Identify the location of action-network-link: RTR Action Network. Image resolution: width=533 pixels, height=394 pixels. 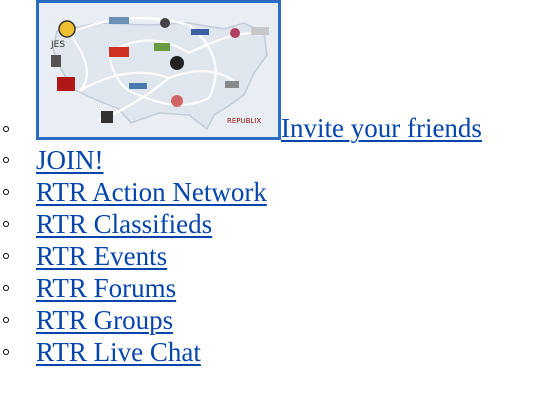
(151, 192).